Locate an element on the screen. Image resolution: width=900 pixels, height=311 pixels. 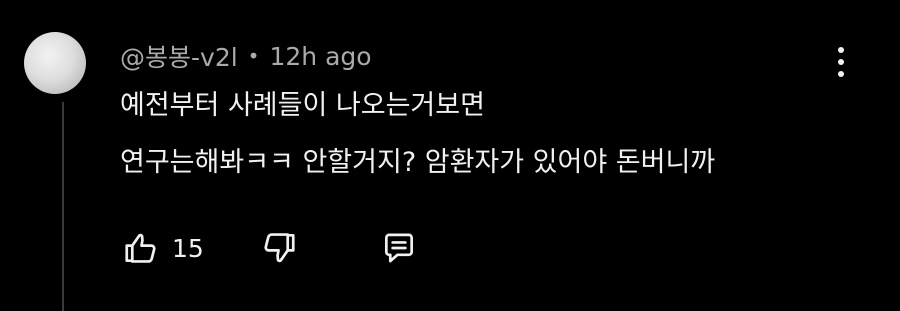
like-button is located at coordinates (141, 248).